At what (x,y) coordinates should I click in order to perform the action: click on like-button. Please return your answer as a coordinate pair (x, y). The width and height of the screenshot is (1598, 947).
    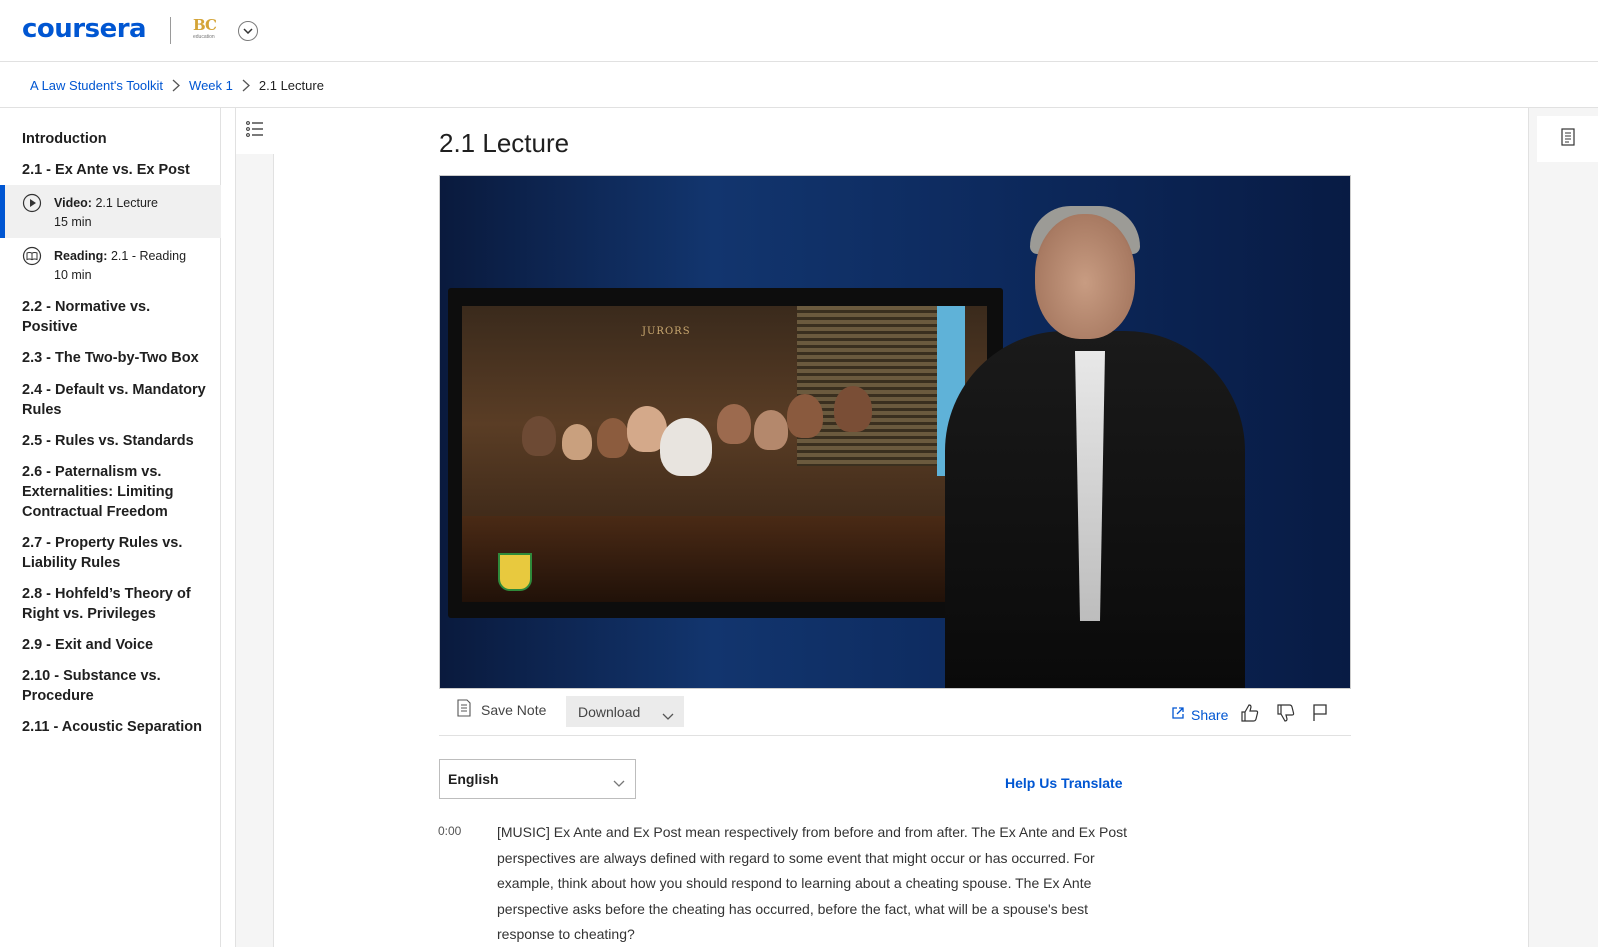
    Looking at the image, I should click on (1250, 715).